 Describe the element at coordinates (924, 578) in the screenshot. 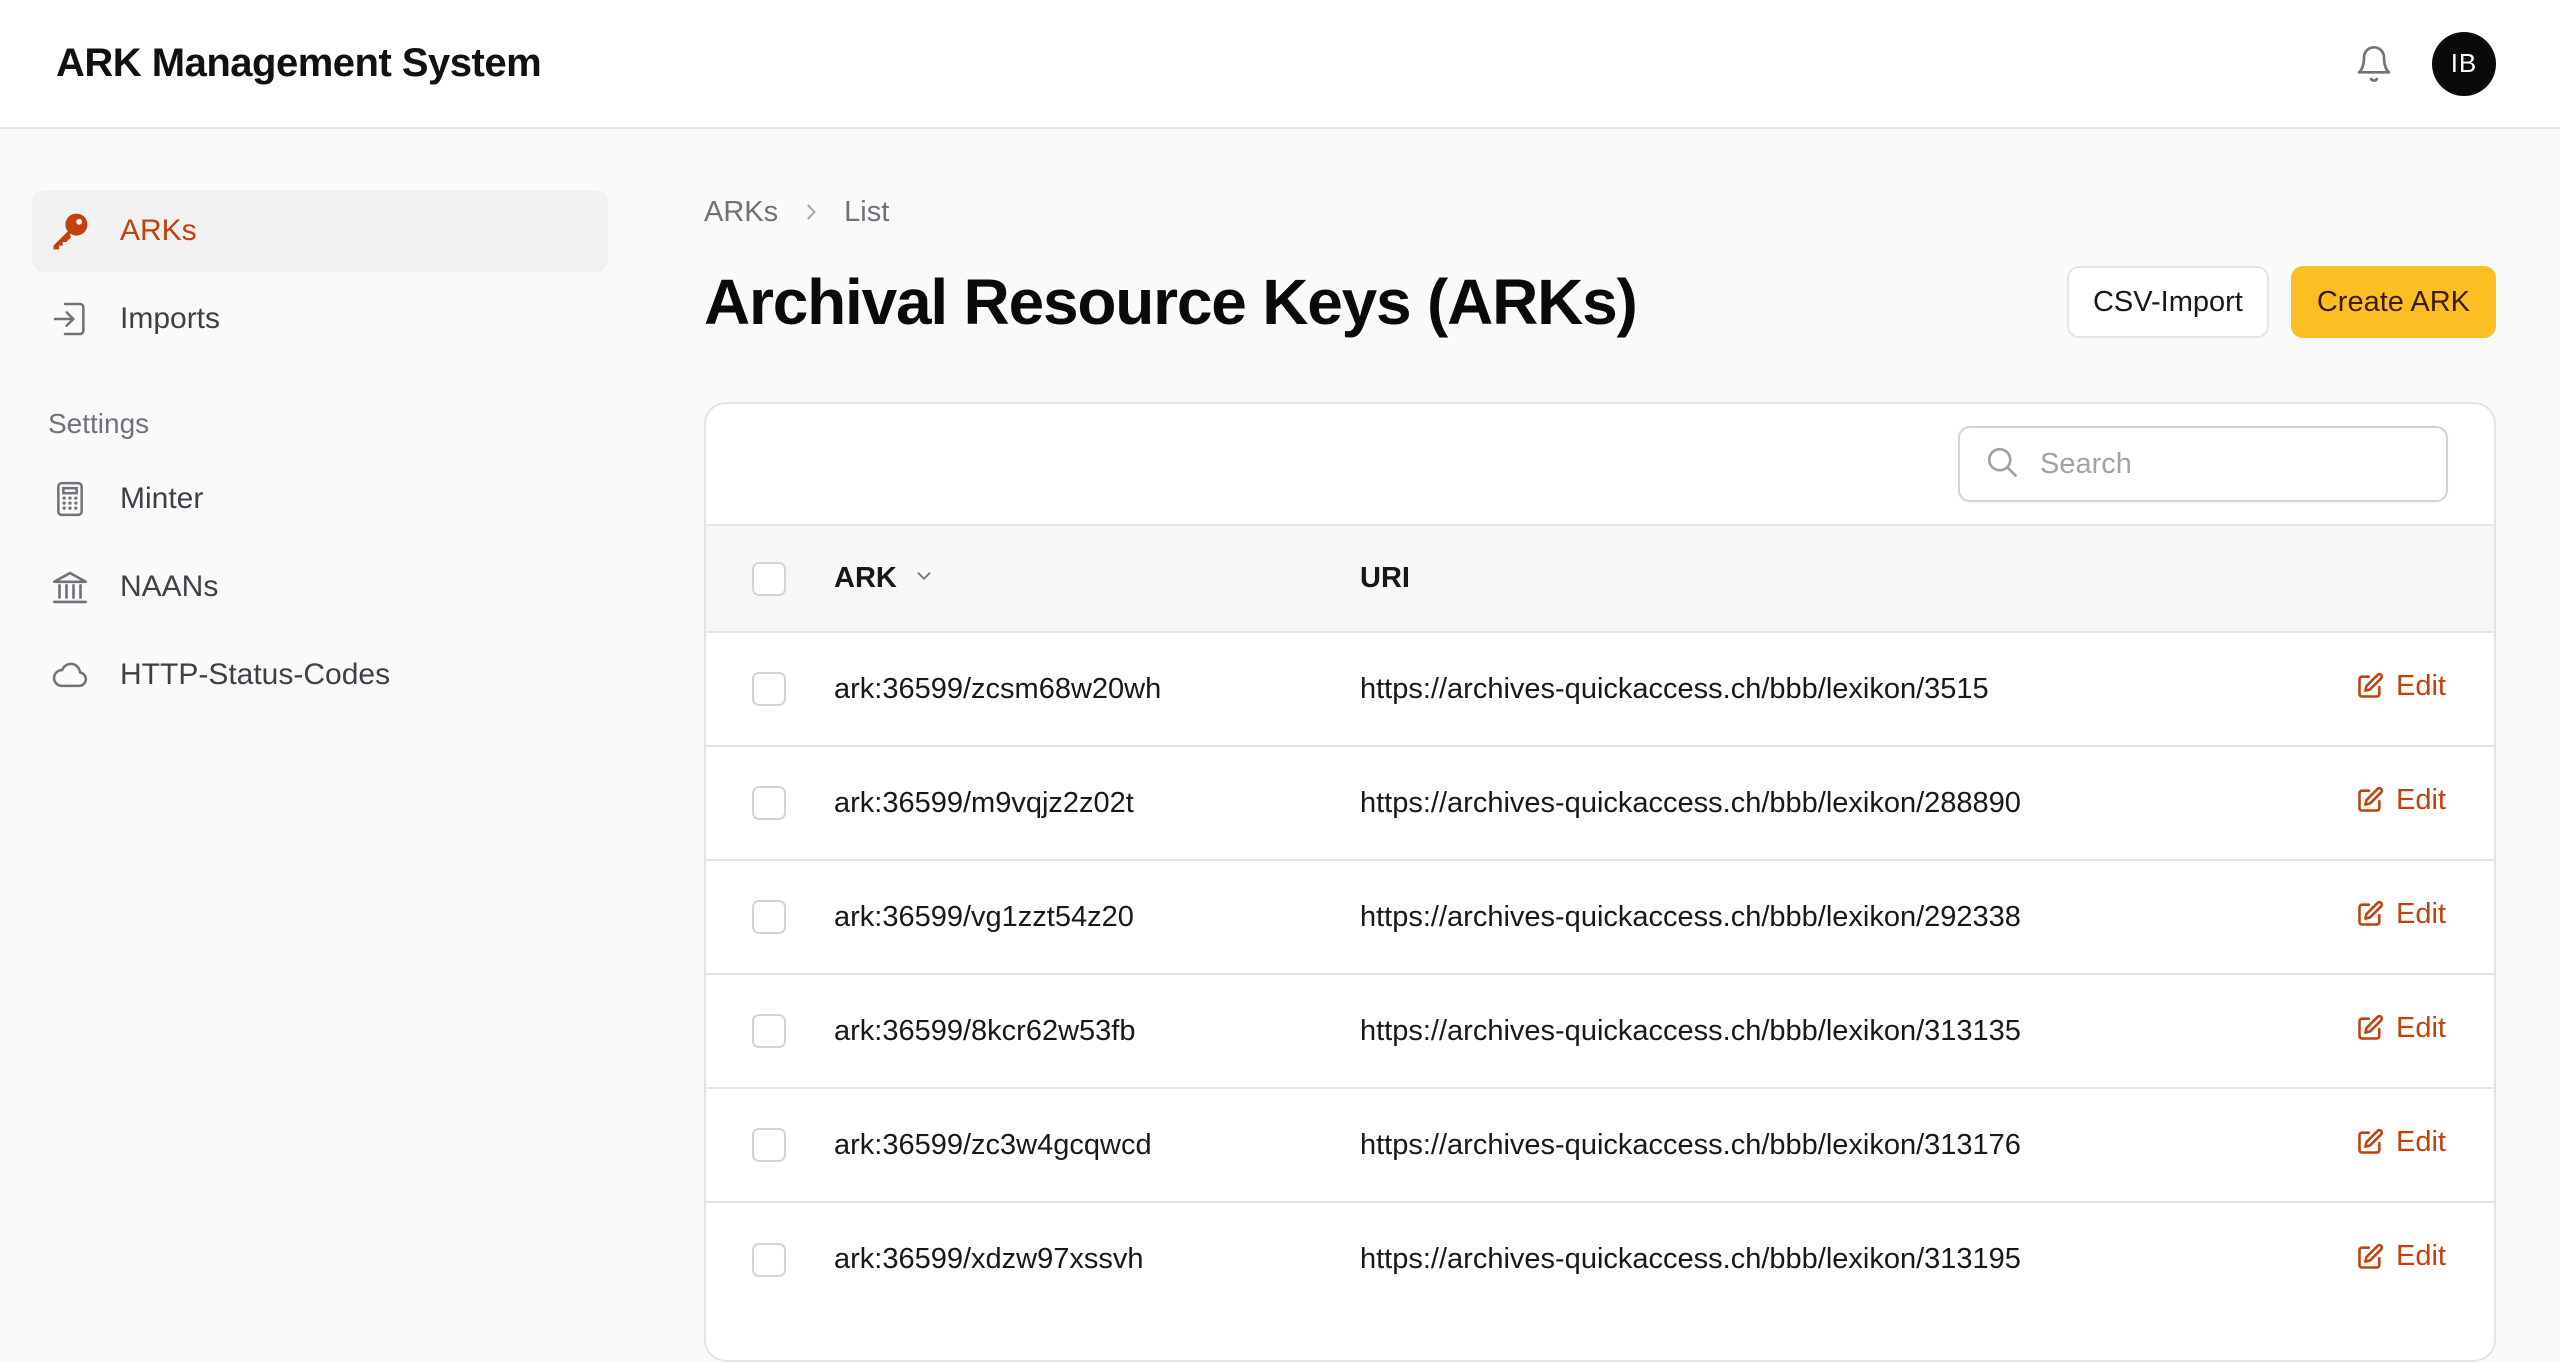

I see `chevron-down-icon` at that location.